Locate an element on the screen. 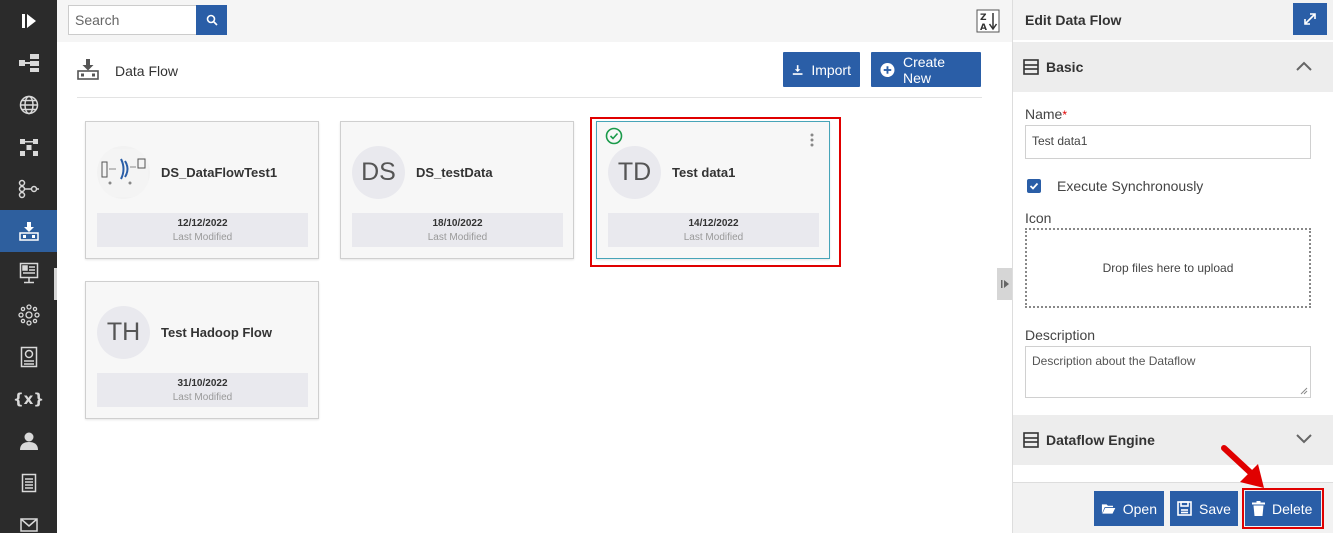 The width and height of the screenshot is (1333, 533). workflow-thumbnail-icon is located at coordinates (123, 172).